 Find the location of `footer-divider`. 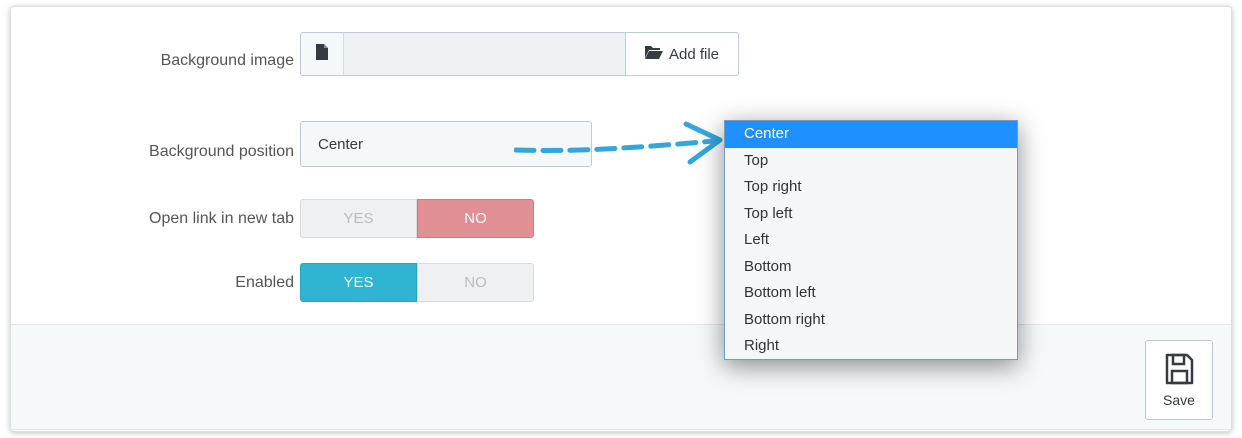

footer-divider is located at coordinates (621, 429).